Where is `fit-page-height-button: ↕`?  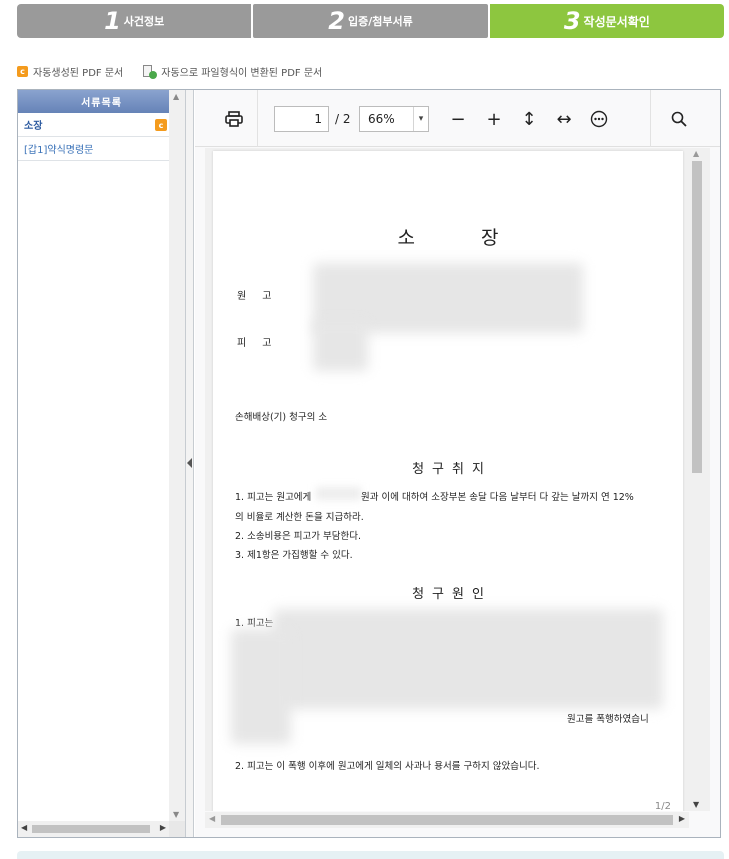 fit-page-height-button: ↕ is located at coordinates (529, 119).